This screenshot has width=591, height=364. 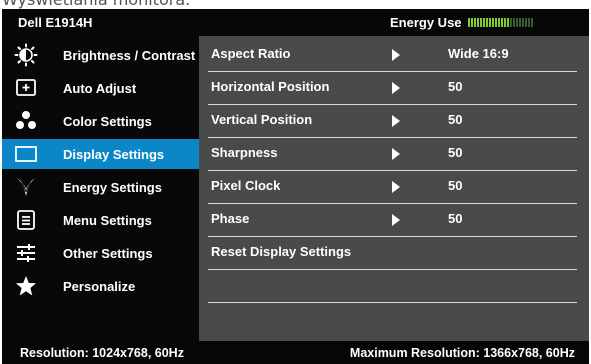 I want to click on monitor-model: Dell E1914H, so click(x=55, y=22).